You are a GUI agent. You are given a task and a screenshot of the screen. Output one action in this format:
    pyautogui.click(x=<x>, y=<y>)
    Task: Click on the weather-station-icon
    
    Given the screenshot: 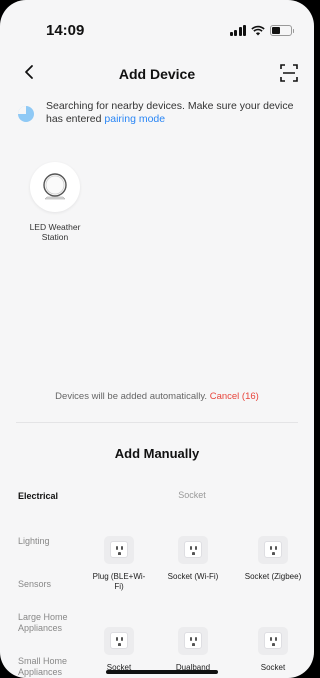 What is the action you would take?
    pyautogui.click(x=55, y=187)
    